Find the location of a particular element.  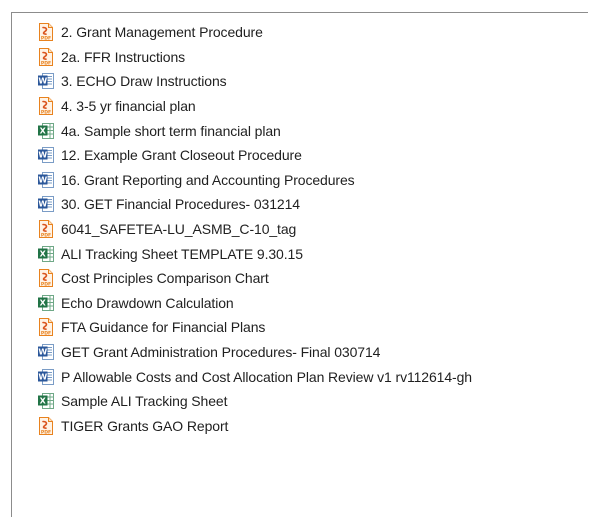

file-name: 30. GET Financial Procedures- 031214 is located at coordinates (180, 204).